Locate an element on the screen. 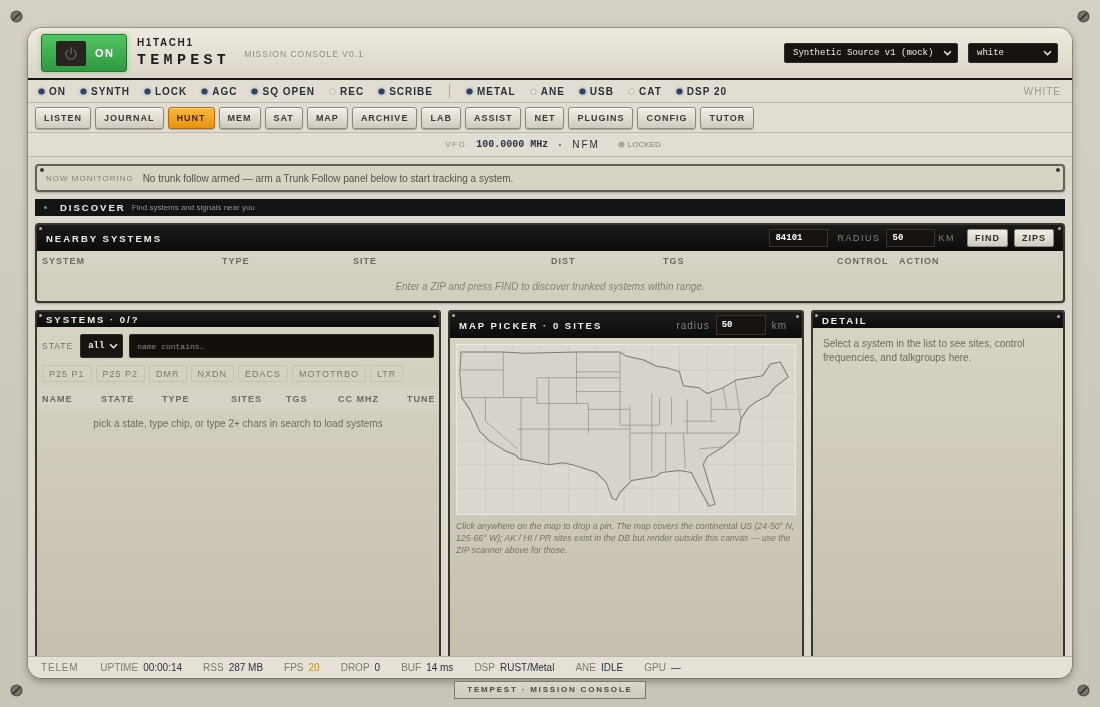 This screenshot has width=1100, height=707. nav-tab: LAB is located at coordinates (441, 117).